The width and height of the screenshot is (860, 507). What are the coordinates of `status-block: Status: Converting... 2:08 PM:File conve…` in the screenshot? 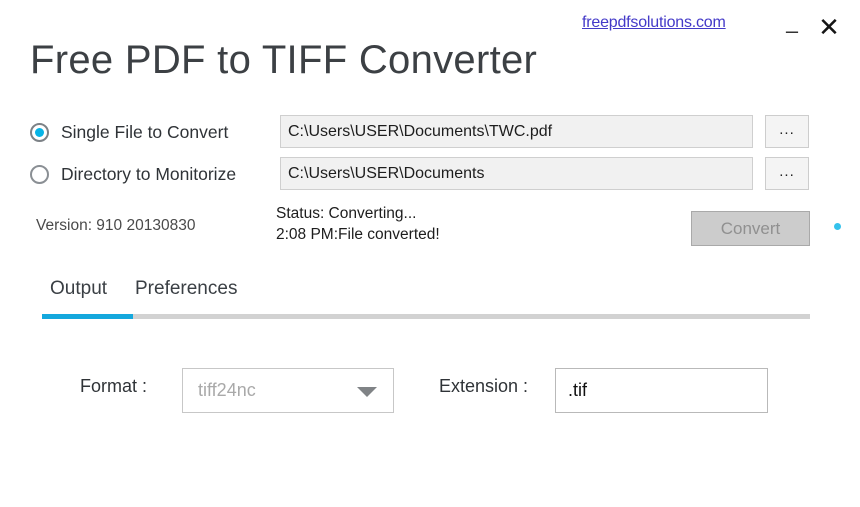 It's located at (358, 224).